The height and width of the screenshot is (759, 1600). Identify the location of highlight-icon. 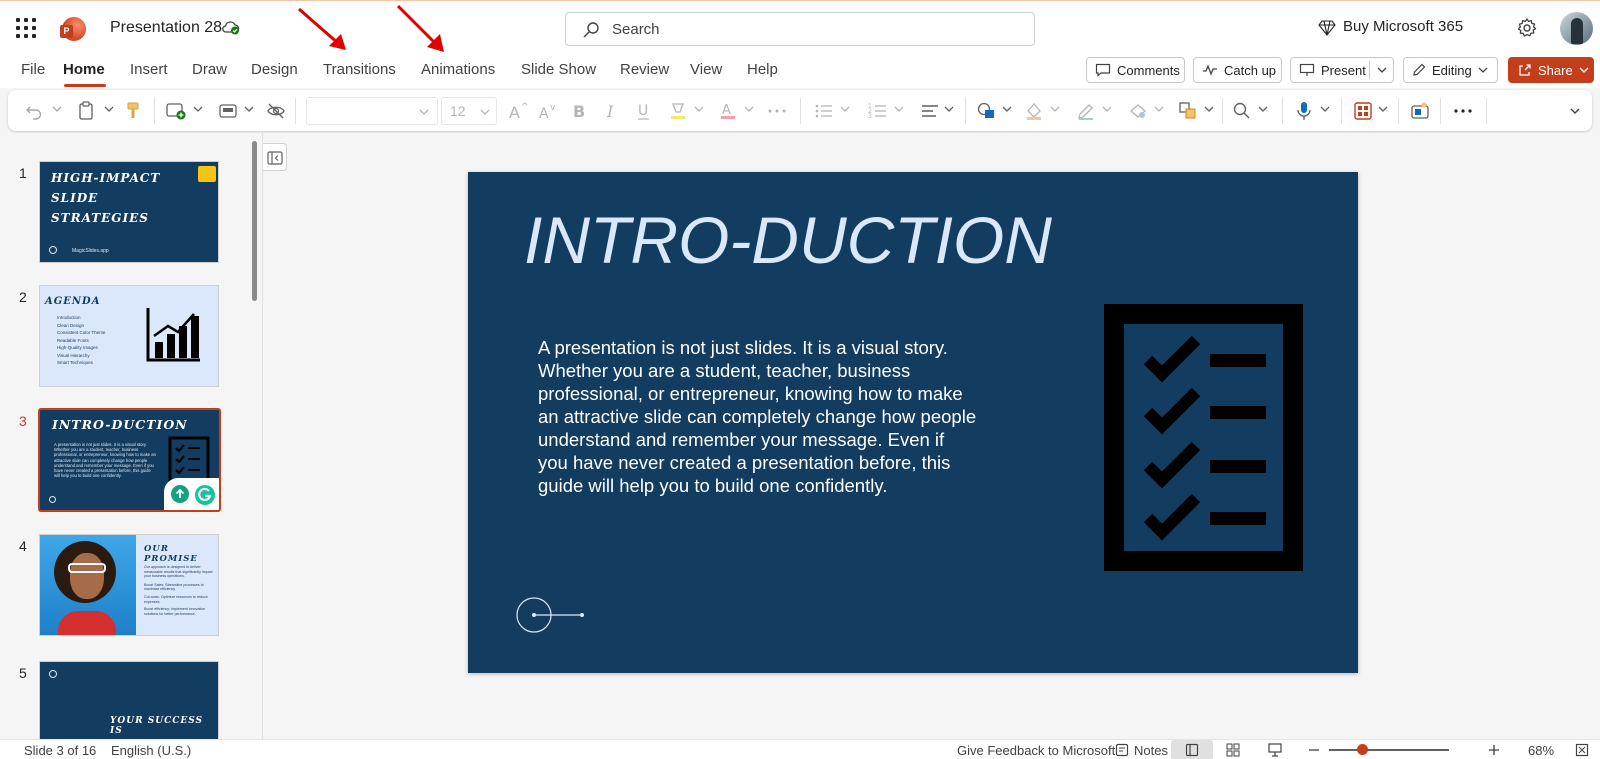
(678, 111).